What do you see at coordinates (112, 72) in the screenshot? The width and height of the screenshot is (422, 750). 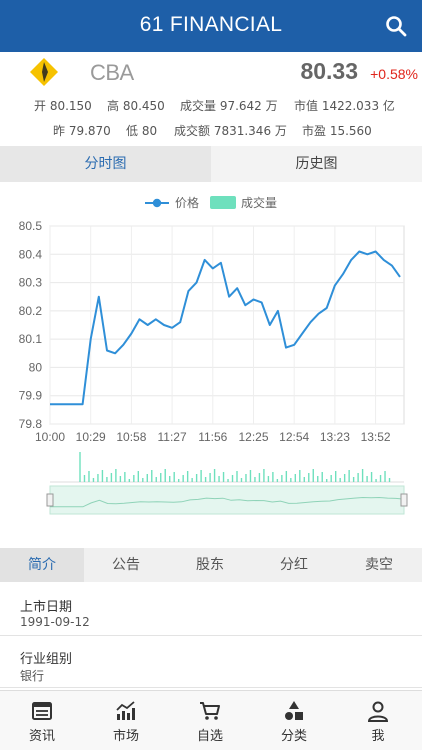 I see `stock-ticker: CBA` at bounding box center [112, 72].